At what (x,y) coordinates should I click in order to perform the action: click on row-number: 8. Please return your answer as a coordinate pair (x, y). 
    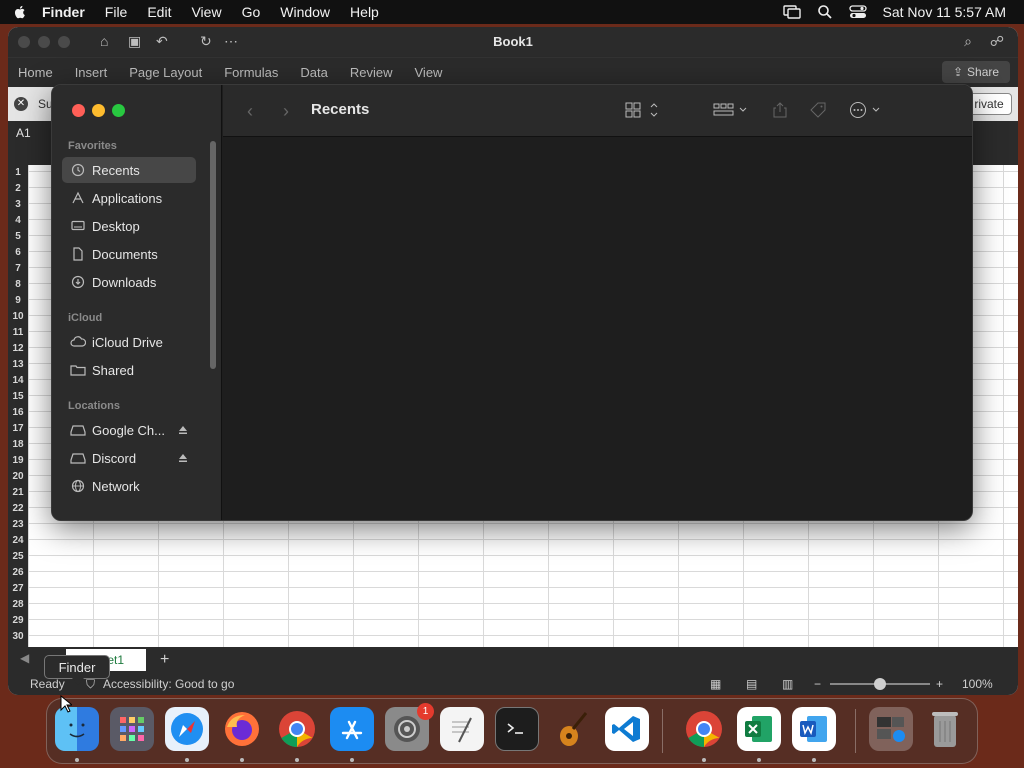
    Looking at the image, I should click on (18, 285).